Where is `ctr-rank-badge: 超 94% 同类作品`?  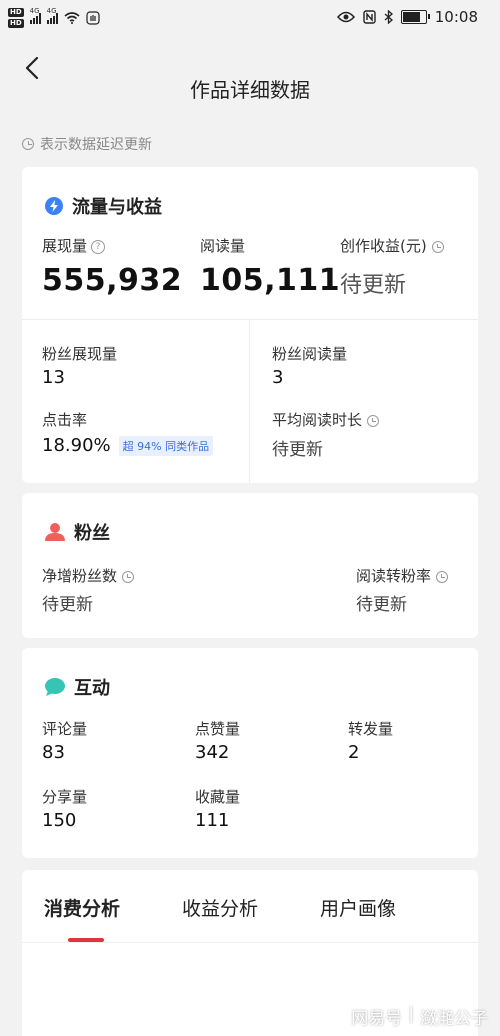 ctr-rank-badge: 超 94% 同类作品 is located at coordinates (166, 446).